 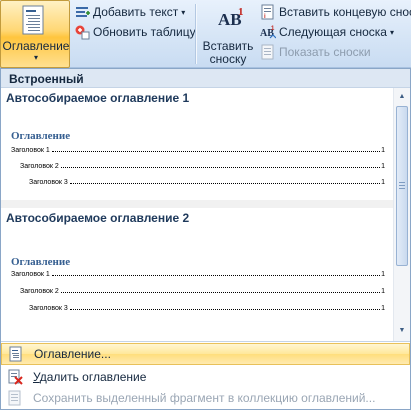 I want to click on insert-footnote-label-line2: сноску, so click(x=228, y=59).